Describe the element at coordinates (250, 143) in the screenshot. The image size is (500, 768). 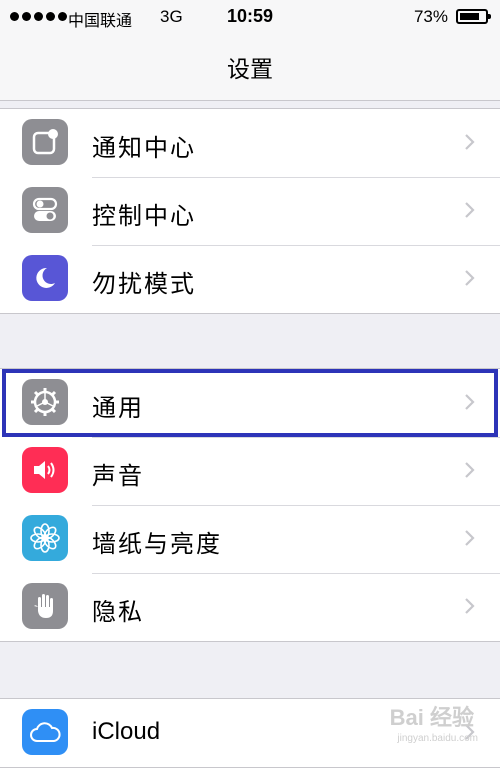
I see `settings-row-notification-center: 通知中心` at that location.